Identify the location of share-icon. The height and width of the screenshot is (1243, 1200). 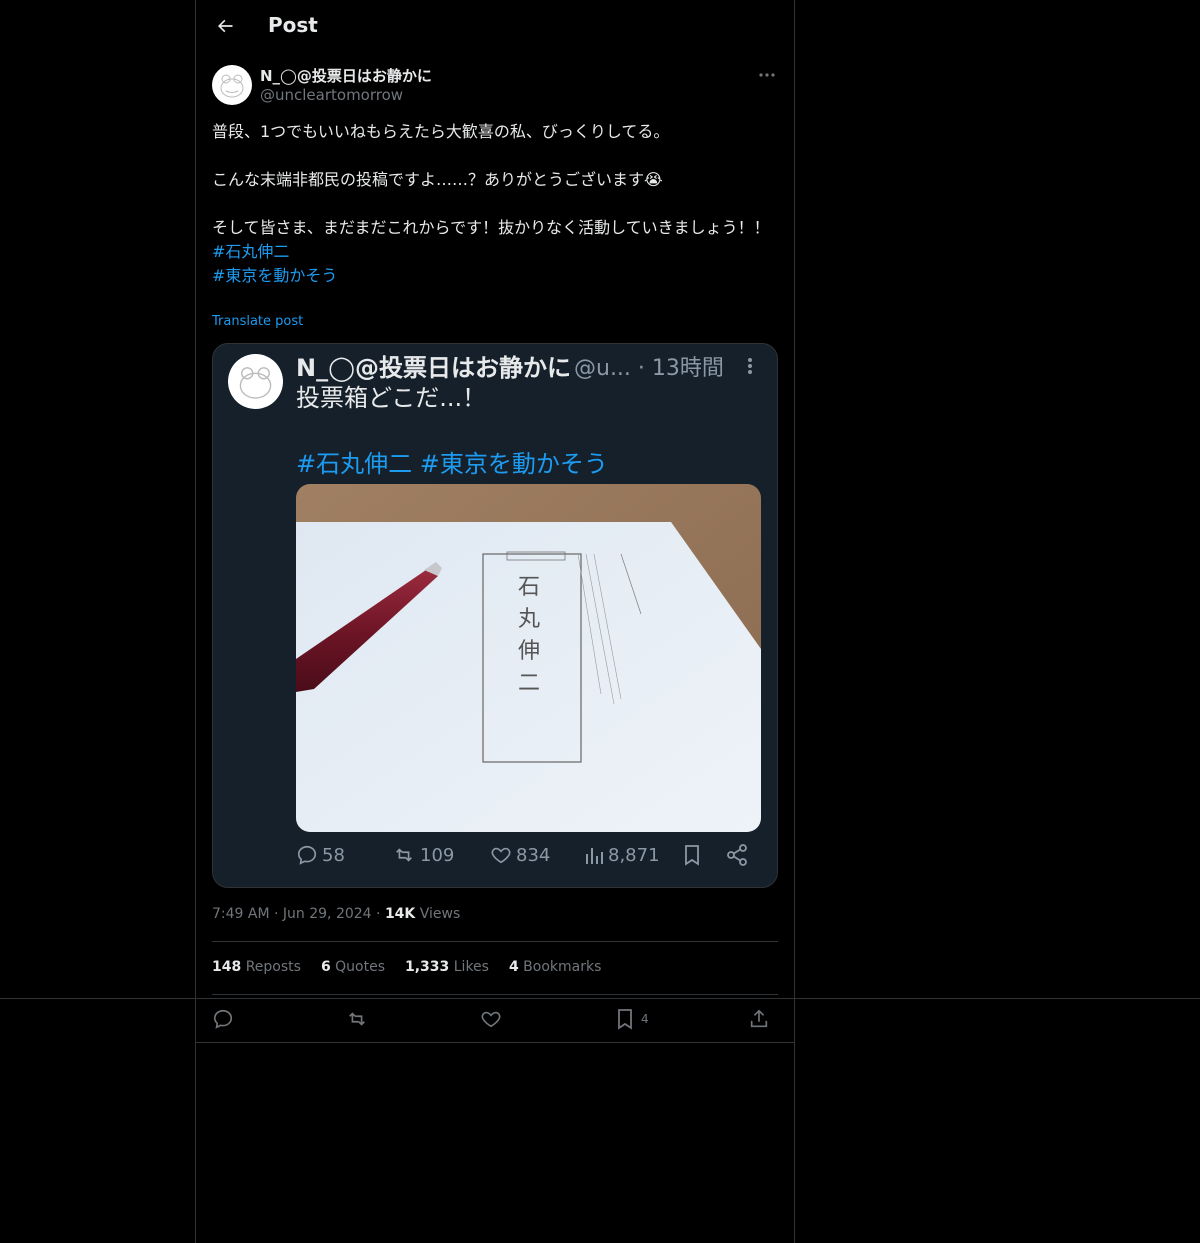
(759, 1018).